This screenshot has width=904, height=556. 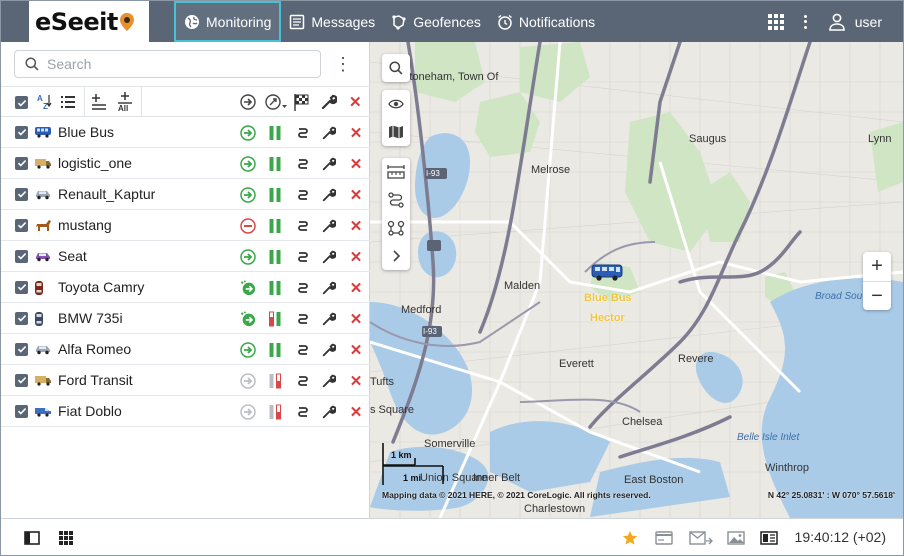 I want to click on map-search-button, so click(x=396, y=68).